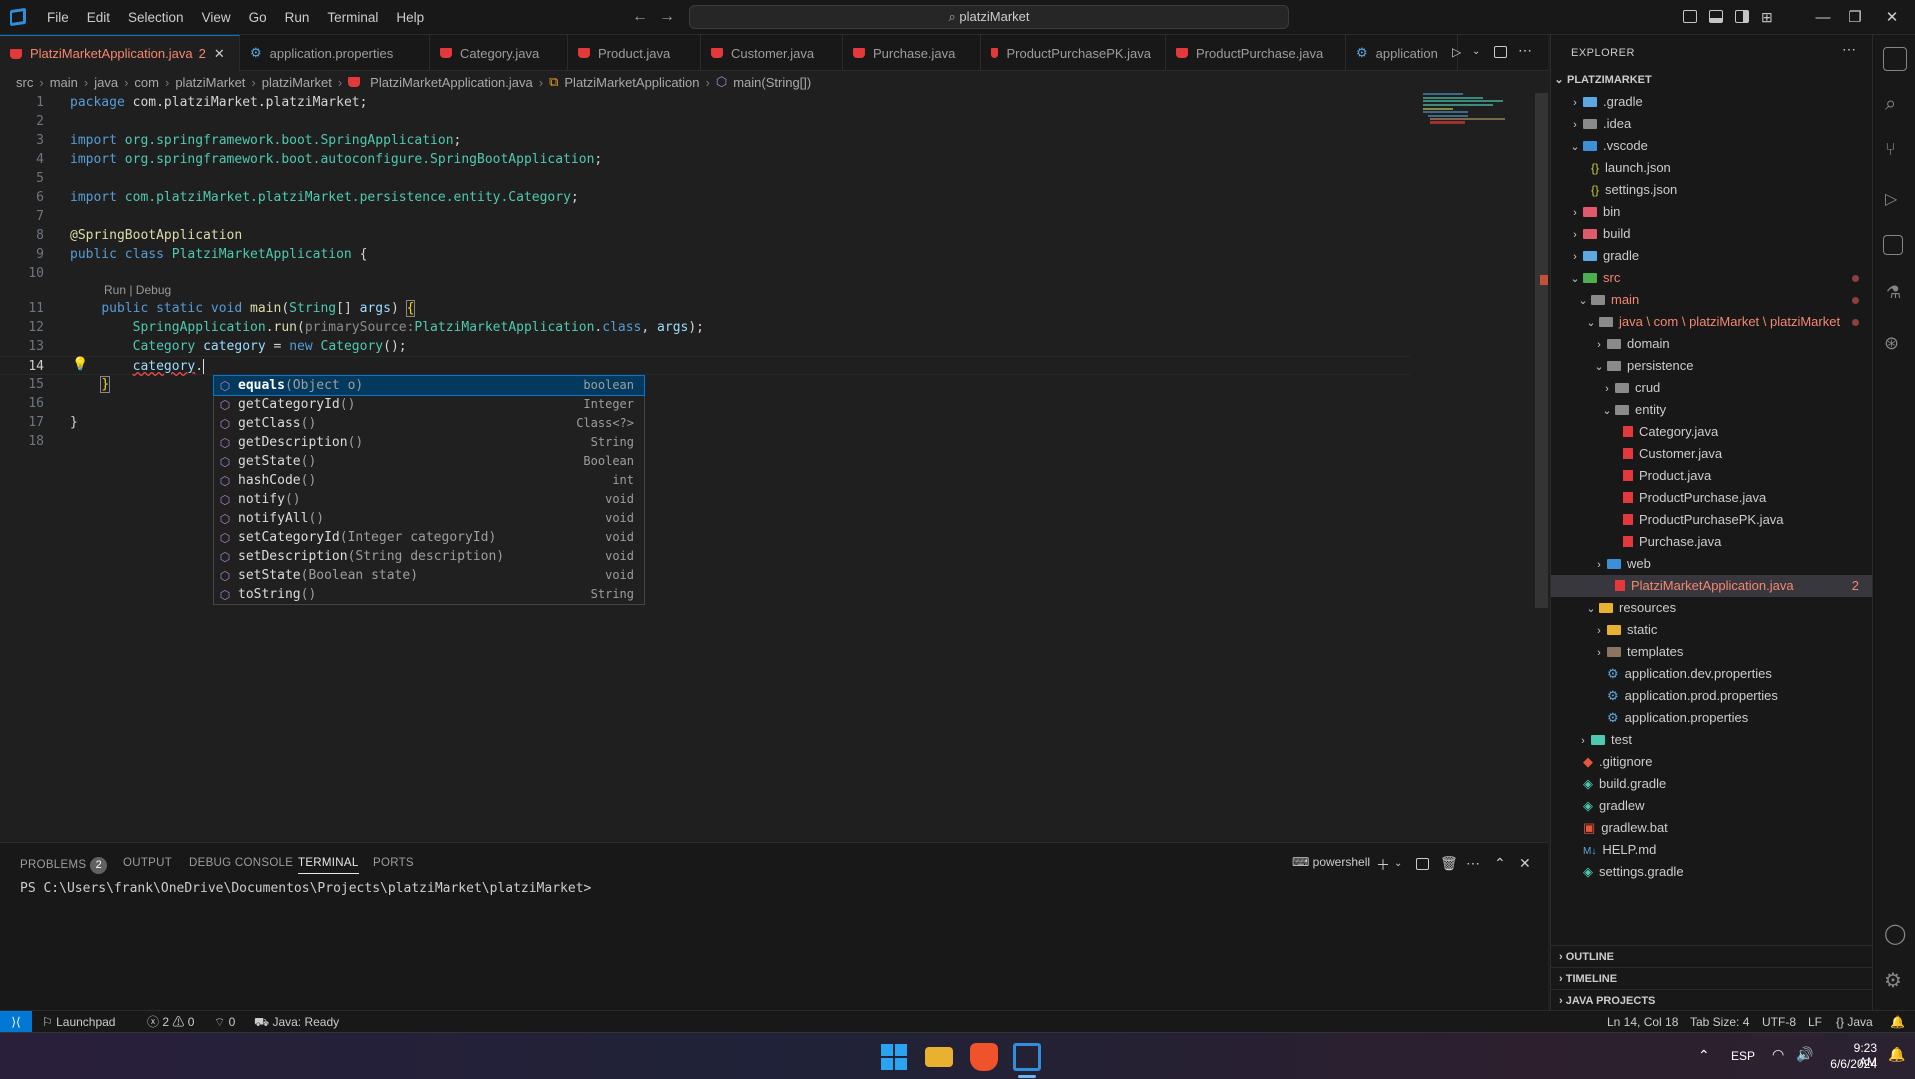 The height and width of the screenshot is (1079, 1915). What do you see at coordinates (429, 423) in the screenshot?
I see `suggestion-item: ⬡ getClass() Class<?>` at bounding box center [429, 423].